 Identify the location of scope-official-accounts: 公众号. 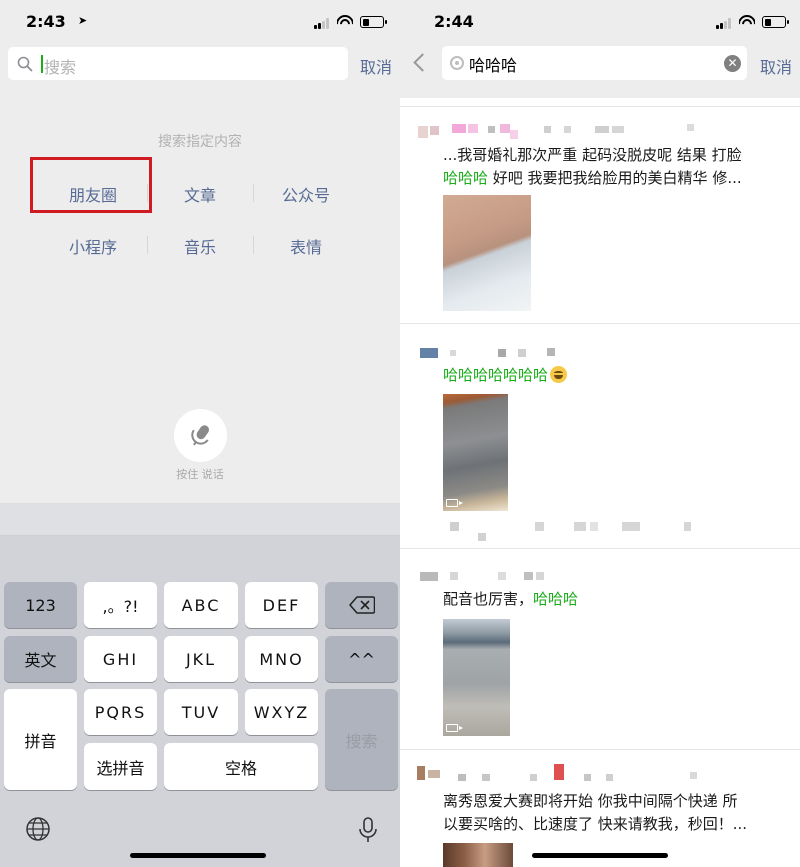
(306, 194).